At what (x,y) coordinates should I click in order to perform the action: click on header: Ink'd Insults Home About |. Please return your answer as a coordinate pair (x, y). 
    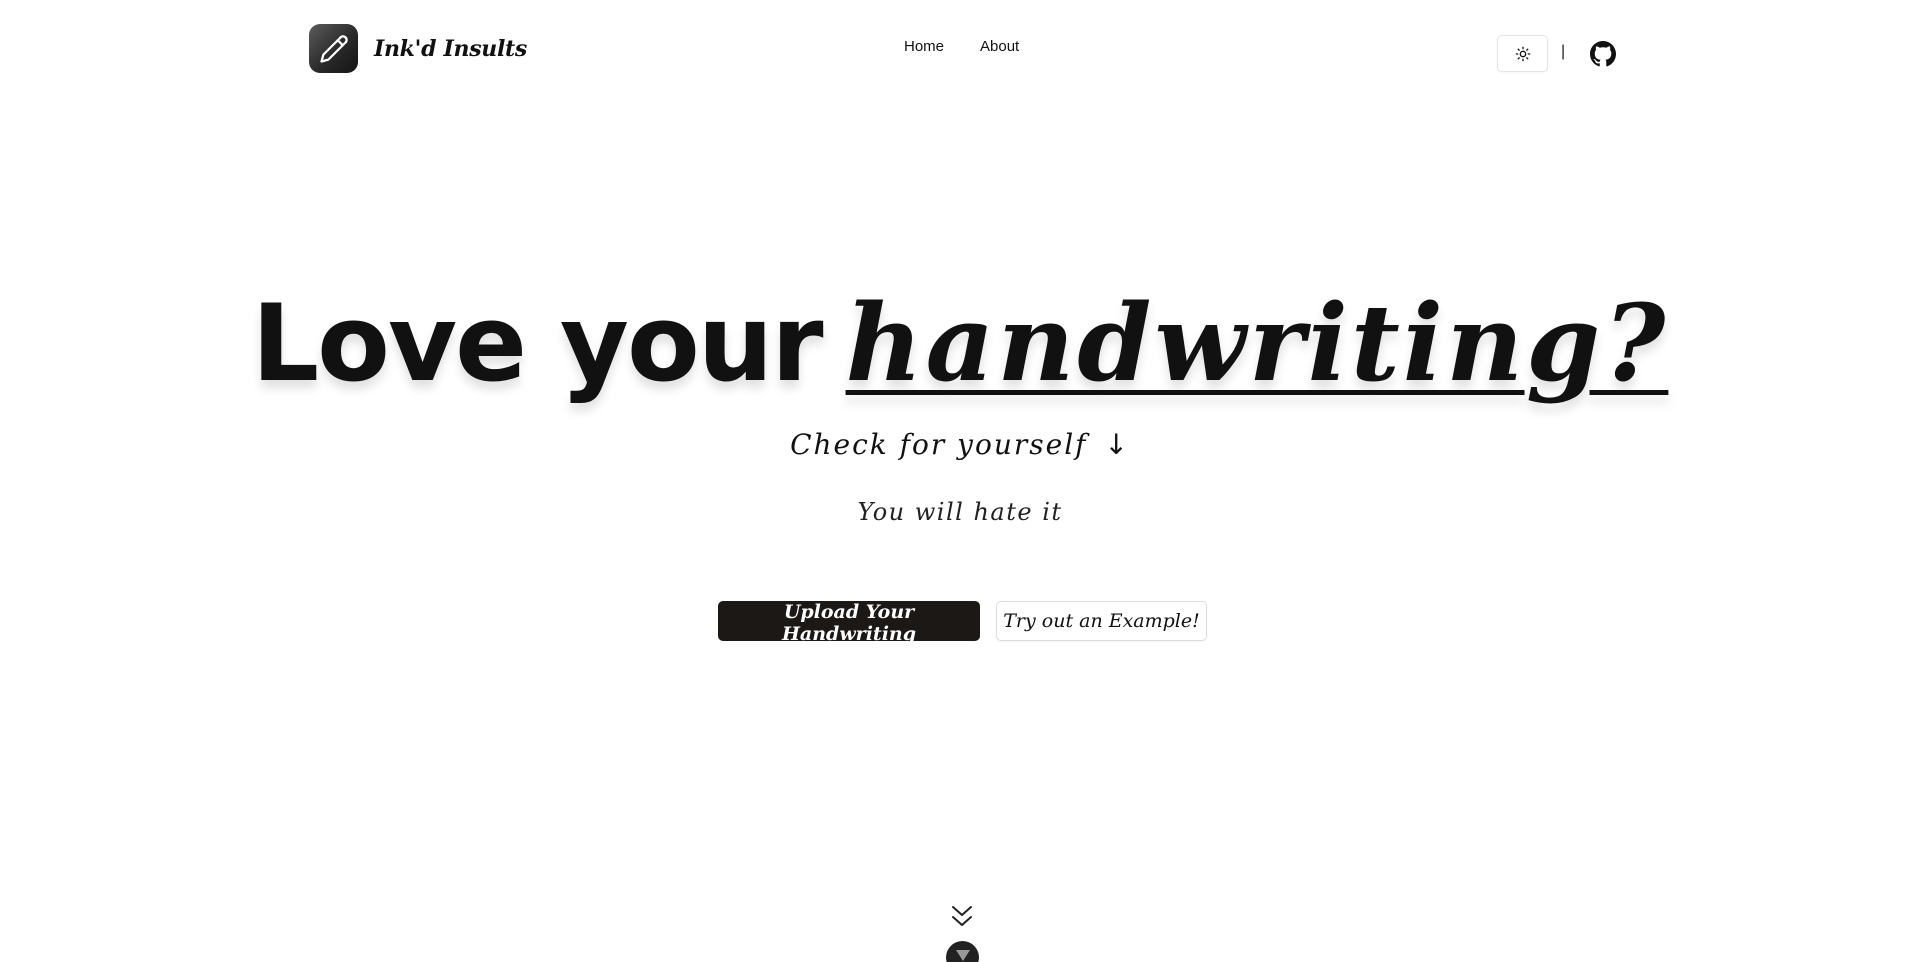
    Looking at the image, I should click on (960, 50).